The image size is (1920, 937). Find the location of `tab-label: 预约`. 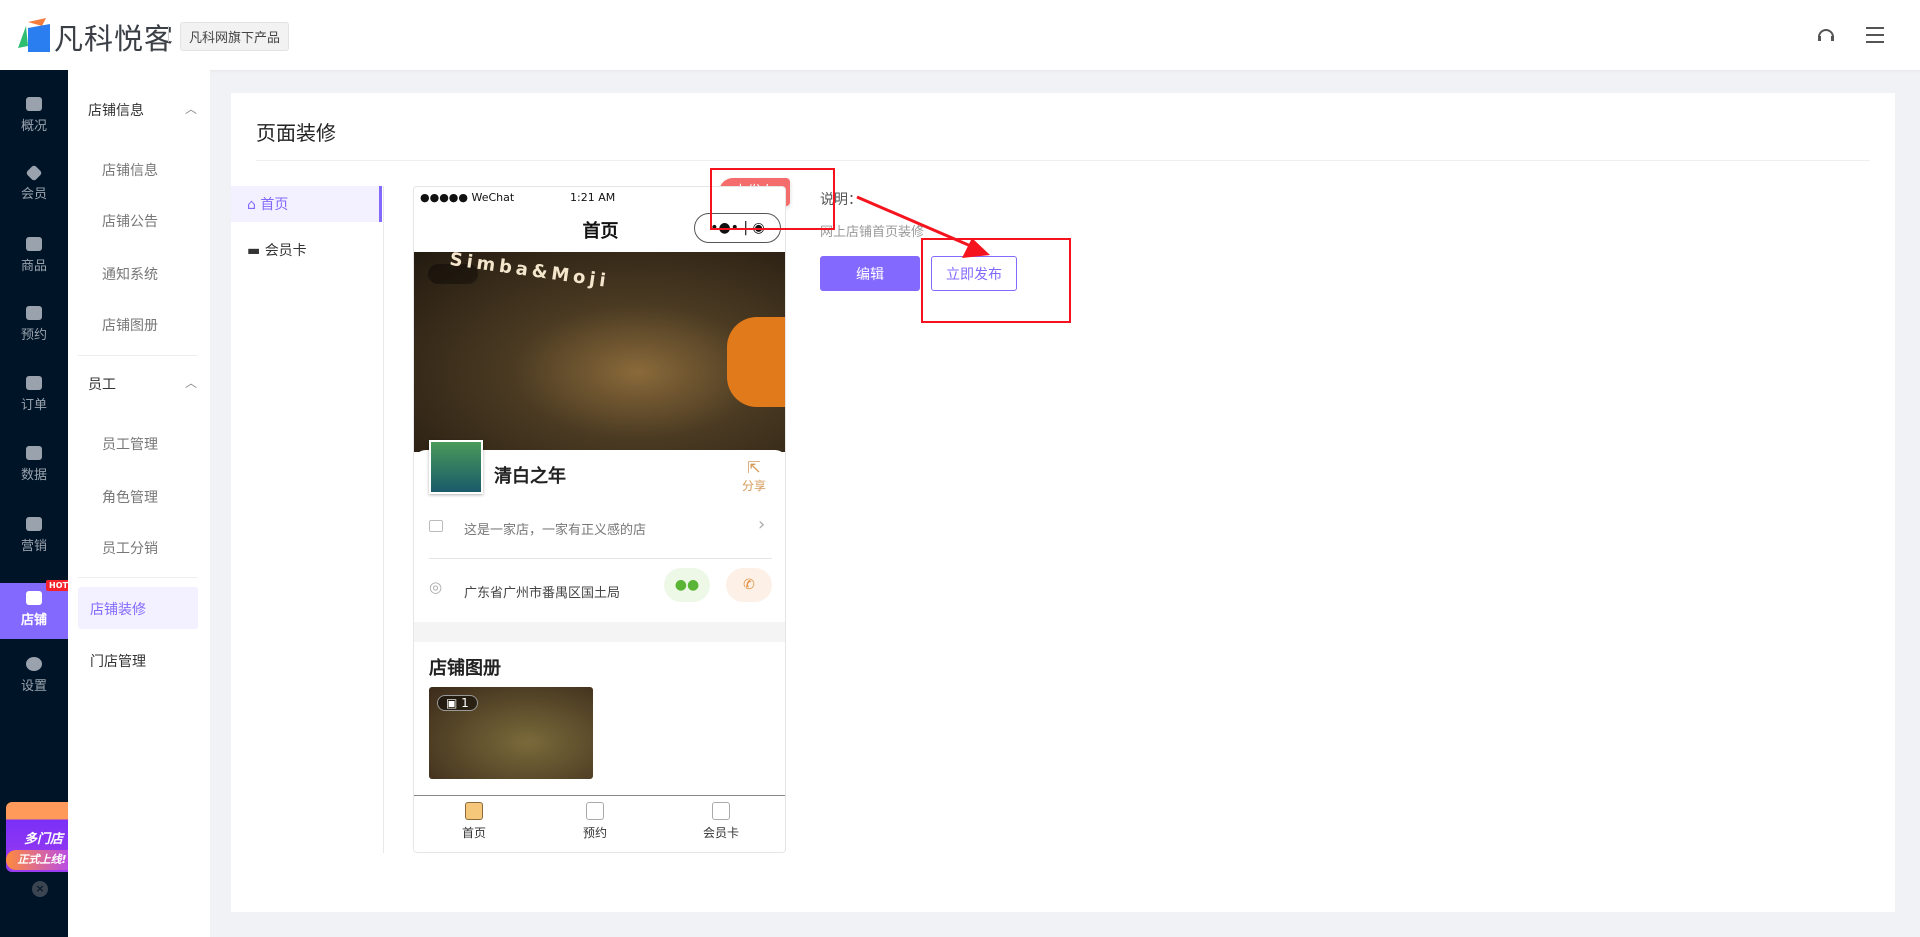

tab-label: 预约 is located at coordinates (594, 833).